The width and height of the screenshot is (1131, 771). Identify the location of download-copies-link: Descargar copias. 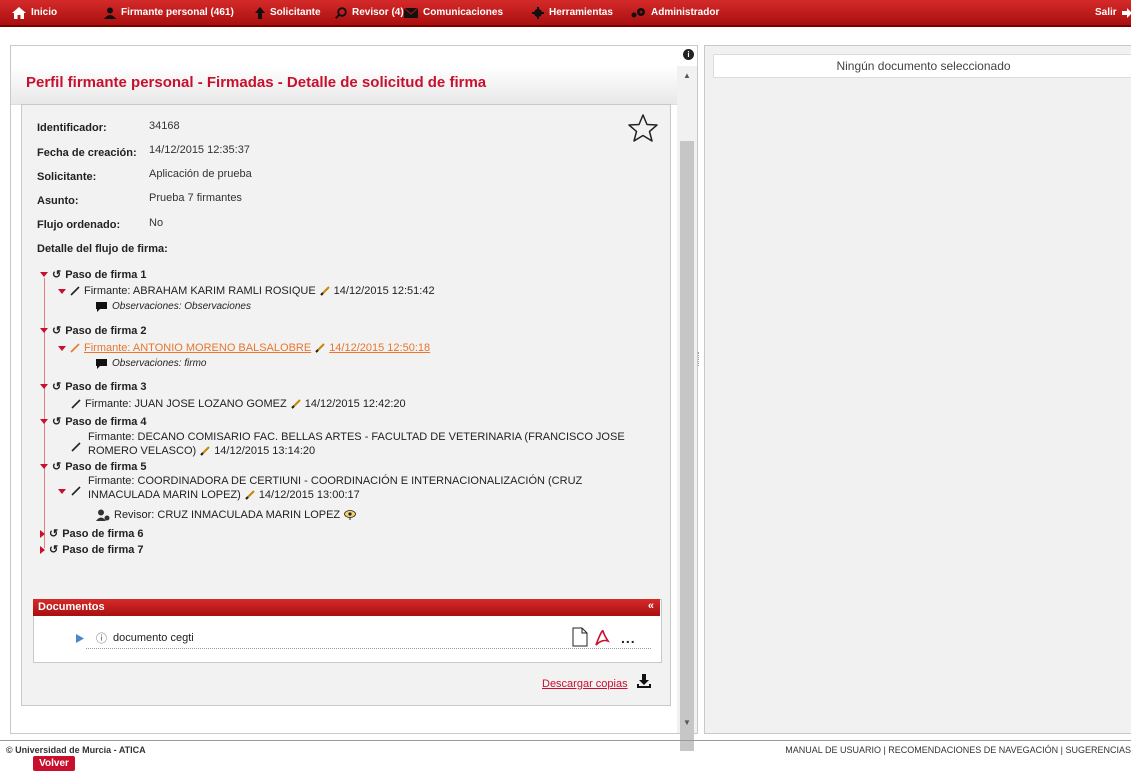
(585, 684).